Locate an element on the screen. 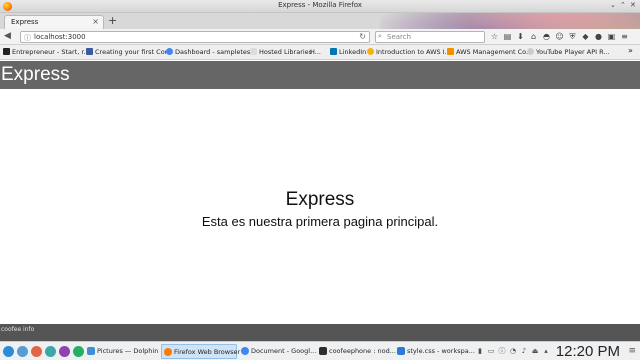 Image resolution: width=640 pixels, height=360 pixels. aws-icon is located at coordinates (450, 51).